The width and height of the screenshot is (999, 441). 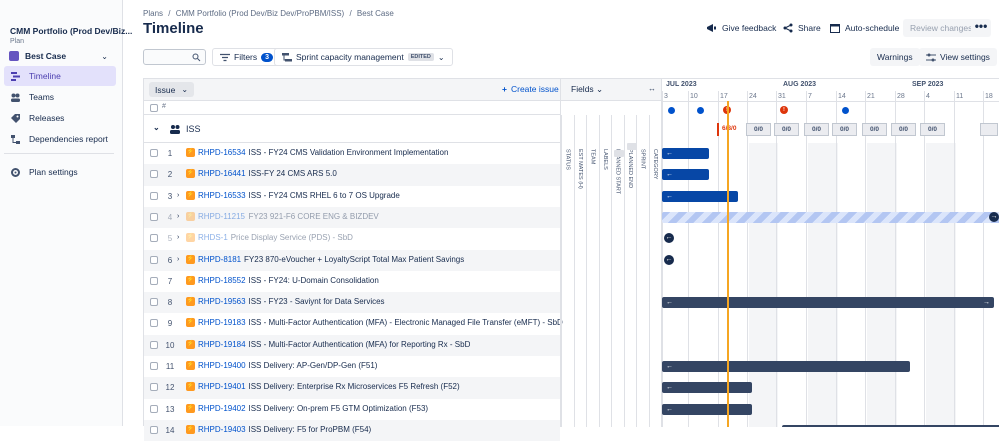 I want to click on issue-key-link: RHPD-11215, so click(x=221, y=216).